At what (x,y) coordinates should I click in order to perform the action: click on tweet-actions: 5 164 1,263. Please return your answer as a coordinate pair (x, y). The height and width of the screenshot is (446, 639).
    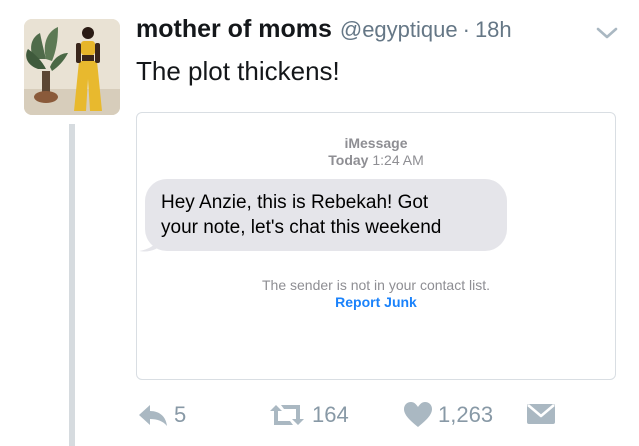
    Looking at the image, I should click on (356, 420).